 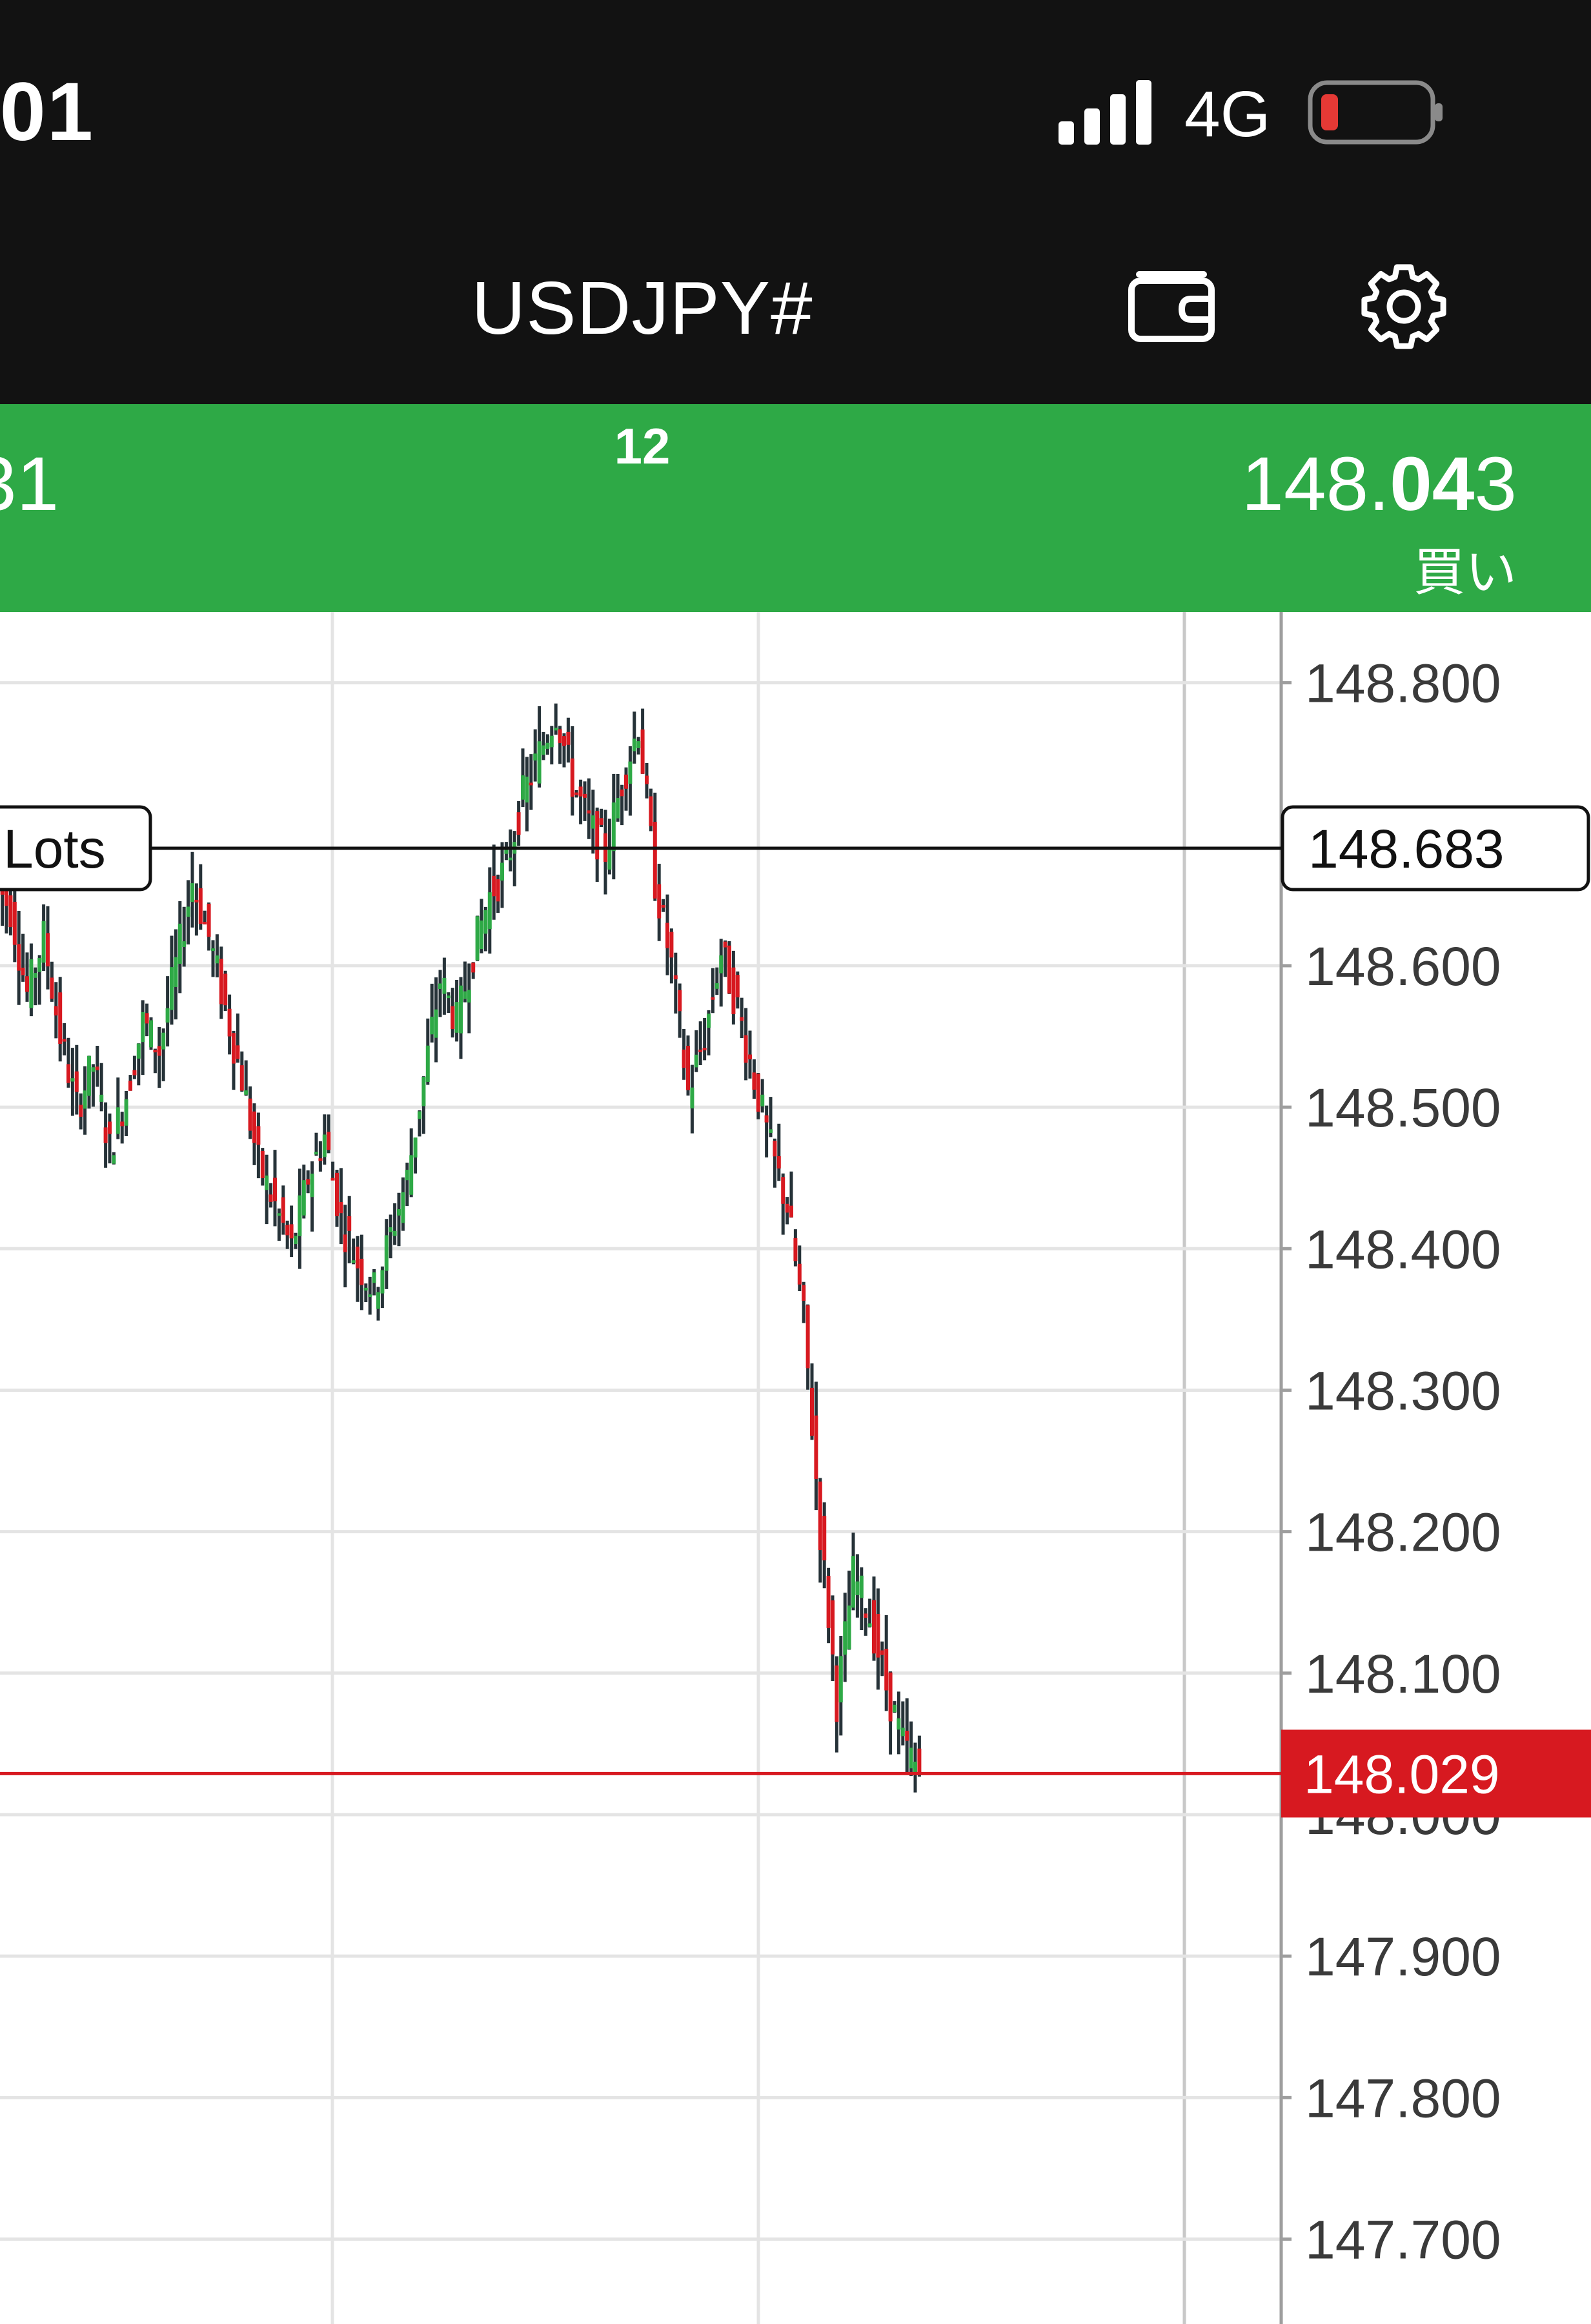 What do you see at coordinates (1174, 303) in the screenshot?
I see `wallet-icon` at bounding box center [1174, 303].